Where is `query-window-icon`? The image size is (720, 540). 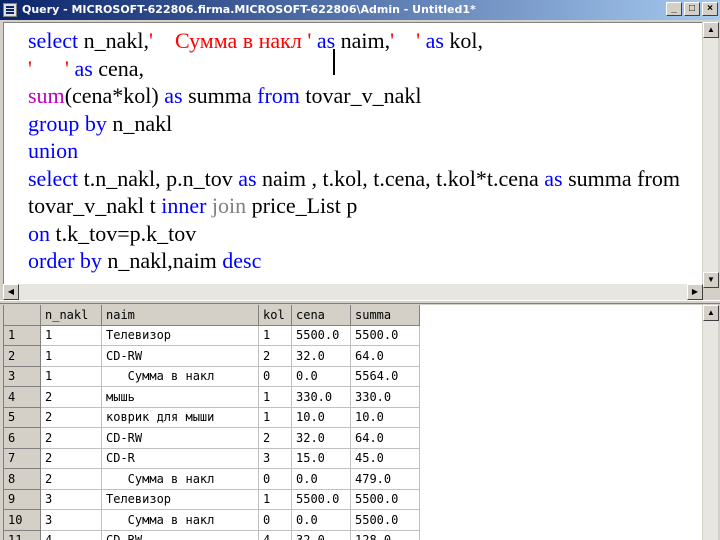
query-window-icon is located at coordinates (10, 10).